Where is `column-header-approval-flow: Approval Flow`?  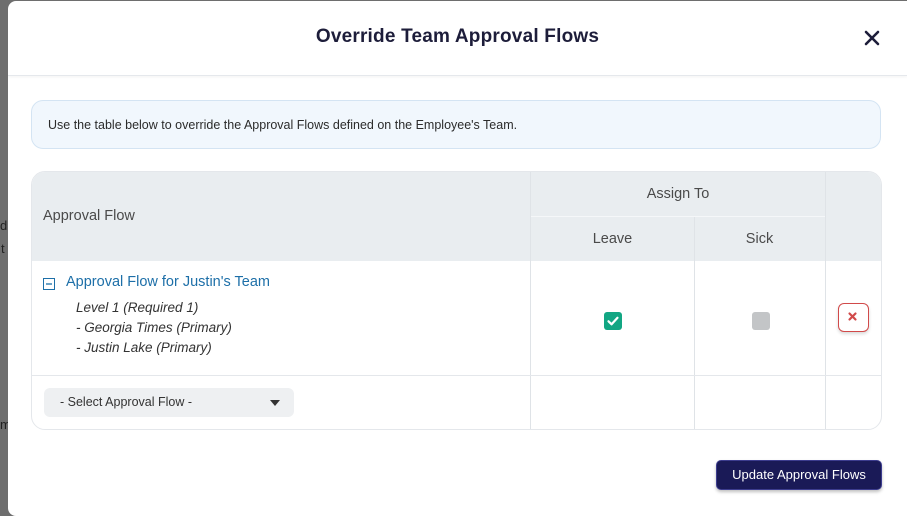 column-header-approval-flow: Approval Flow is located at coordinates (89, 216).